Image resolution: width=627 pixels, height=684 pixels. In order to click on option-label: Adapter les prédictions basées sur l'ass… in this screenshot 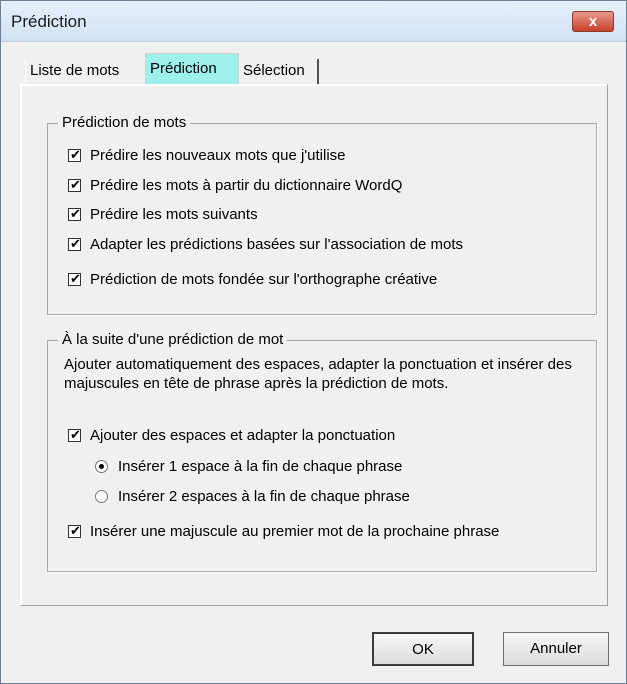, I will do `click(277, 244)`.